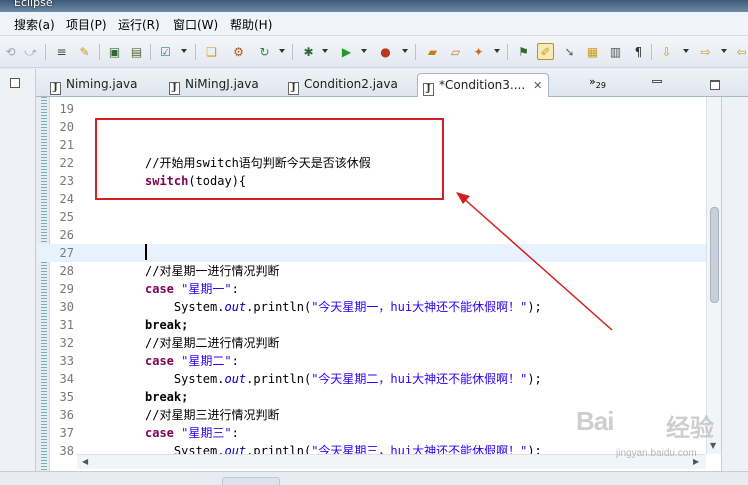 Image resolution: width=748 pixels, height=485 pixels. Describe the element at coordinates (455, 51) in the screenshot. I see `open-resource-icon: ▱` at that location.